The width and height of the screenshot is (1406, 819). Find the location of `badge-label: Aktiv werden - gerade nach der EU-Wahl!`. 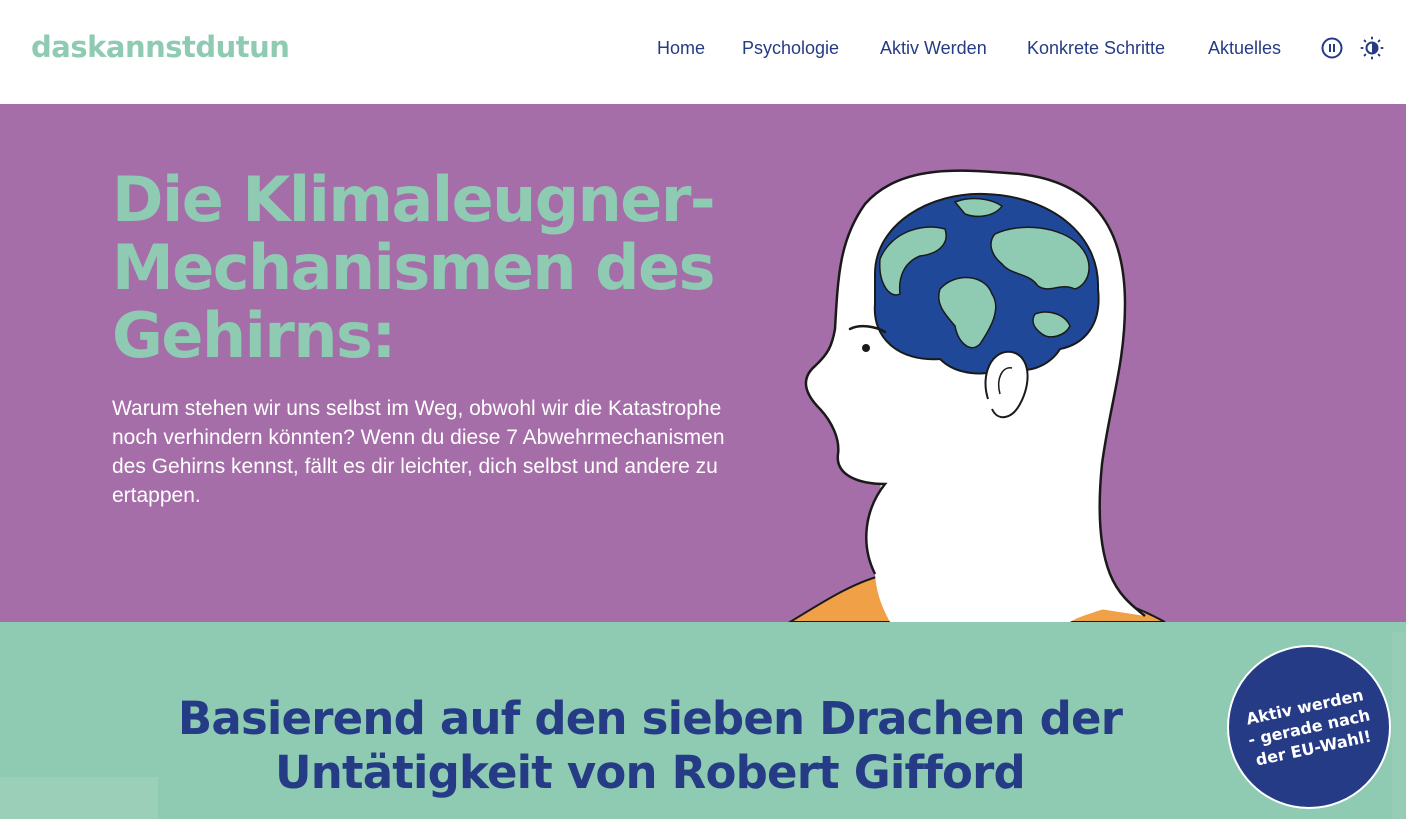

badge-label: Aktiv werden - gerade nach der EU-Wahl! is located at coordinates (1309, 726).